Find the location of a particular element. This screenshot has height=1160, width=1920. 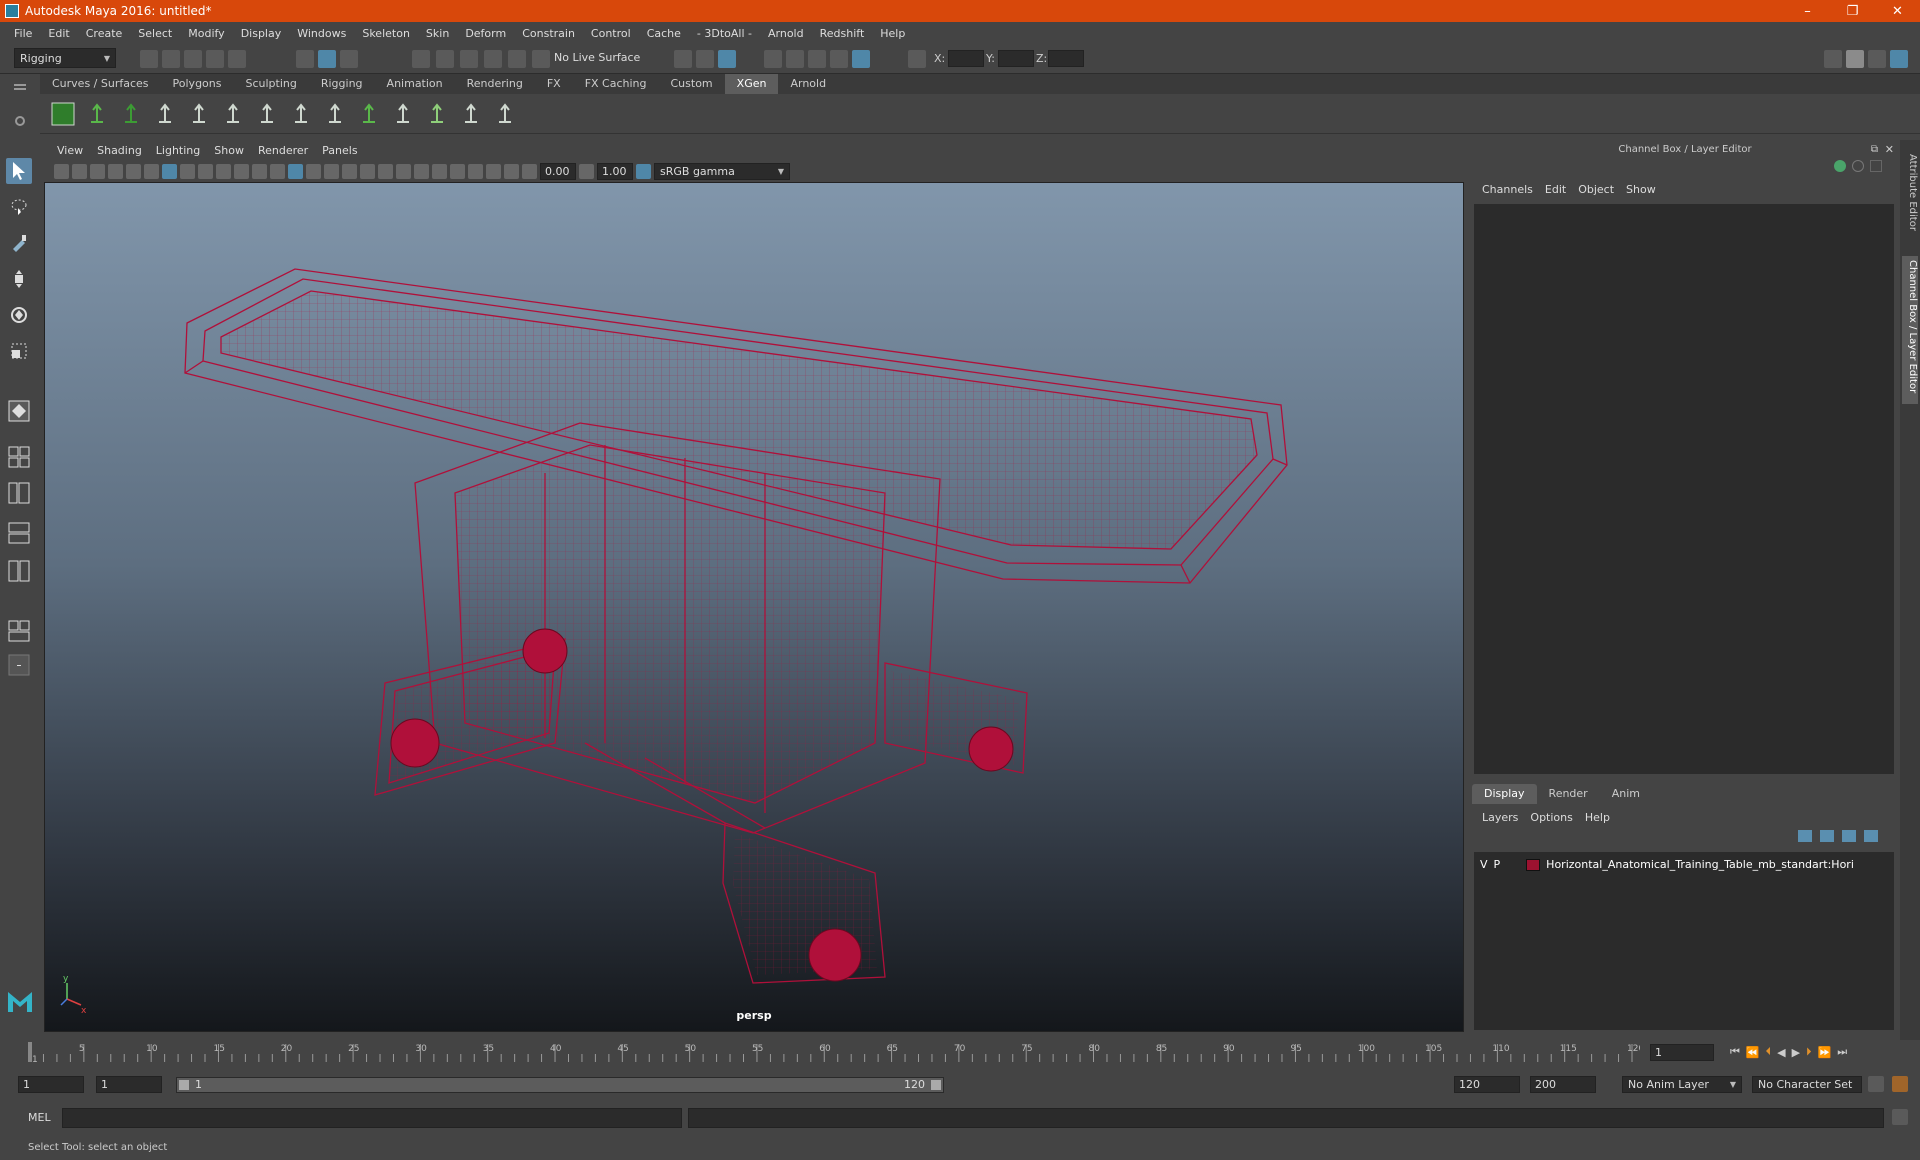

persp-outliner-layout is located at coordinates (19, 493).